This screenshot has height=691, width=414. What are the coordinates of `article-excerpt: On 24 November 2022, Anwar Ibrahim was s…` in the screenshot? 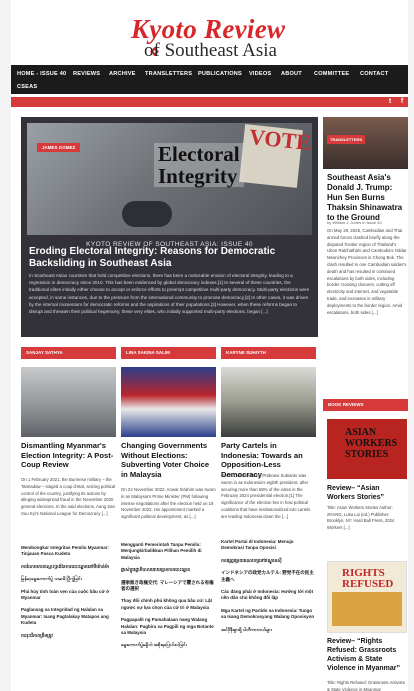 It's located at (168, 503).